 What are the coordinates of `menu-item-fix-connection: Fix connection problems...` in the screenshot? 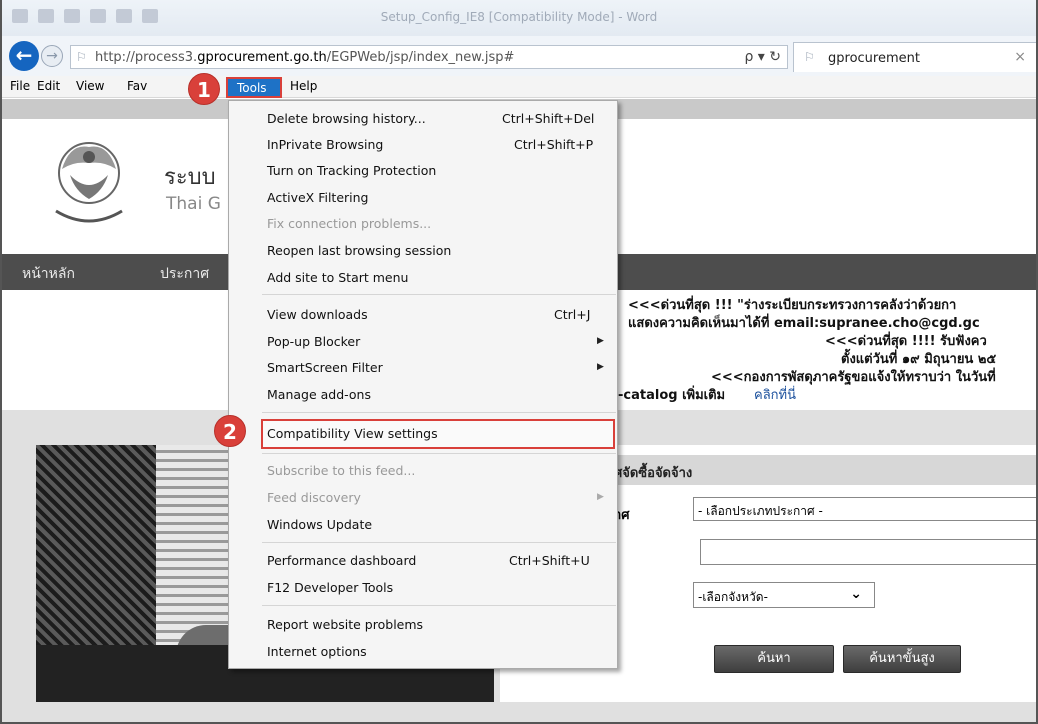 It's located at (349, 223).